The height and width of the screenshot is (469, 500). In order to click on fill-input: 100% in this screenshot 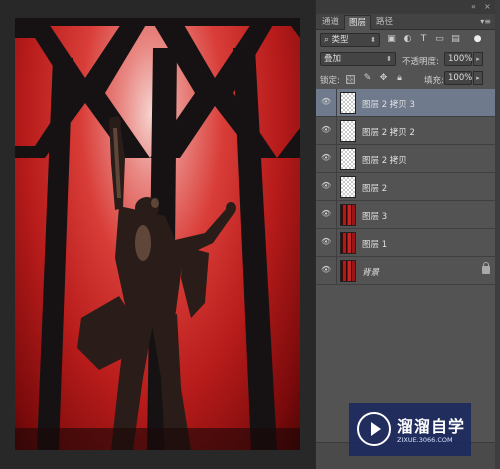, I will do `click(458, 78)`.